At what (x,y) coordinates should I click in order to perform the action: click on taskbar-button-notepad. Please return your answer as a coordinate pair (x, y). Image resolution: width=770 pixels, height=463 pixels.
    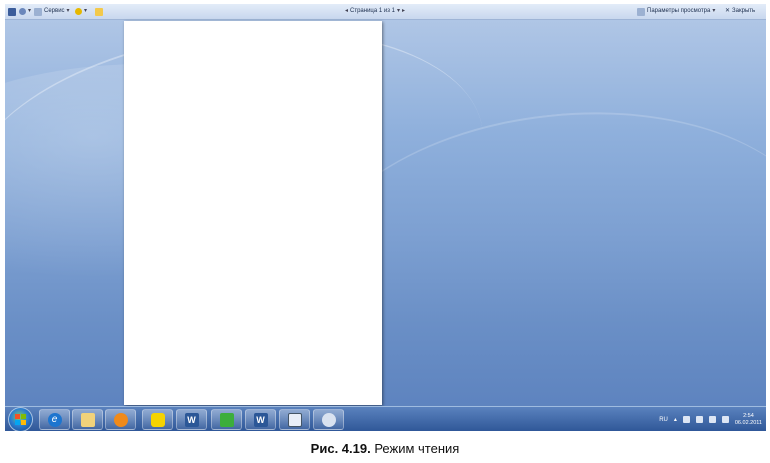
    Looking at the image, I should click on (294, 419).